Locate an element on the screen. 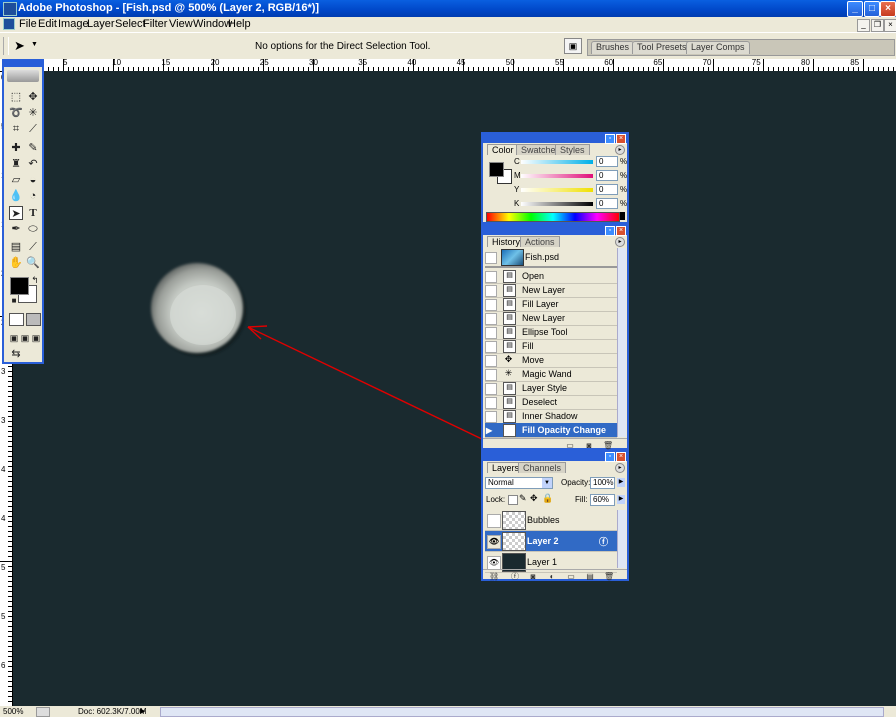  menu-image: Image is located at coordinates (73, 24).